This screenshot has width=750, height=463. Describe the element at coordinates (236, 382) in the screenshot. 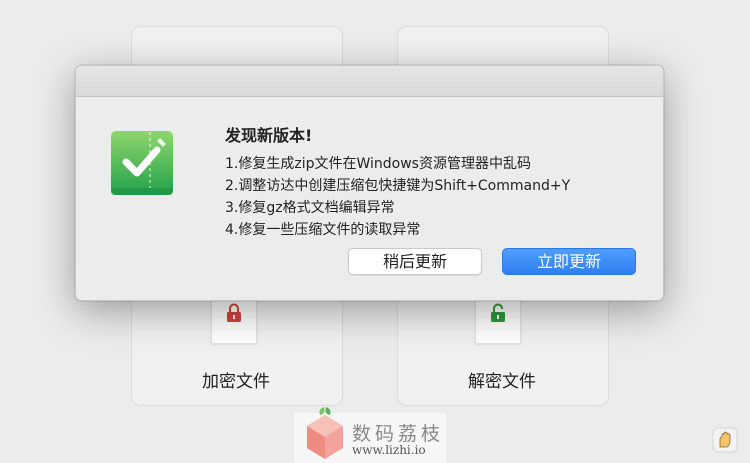

I see `encrypt-file-label: 加密文件` at that location.